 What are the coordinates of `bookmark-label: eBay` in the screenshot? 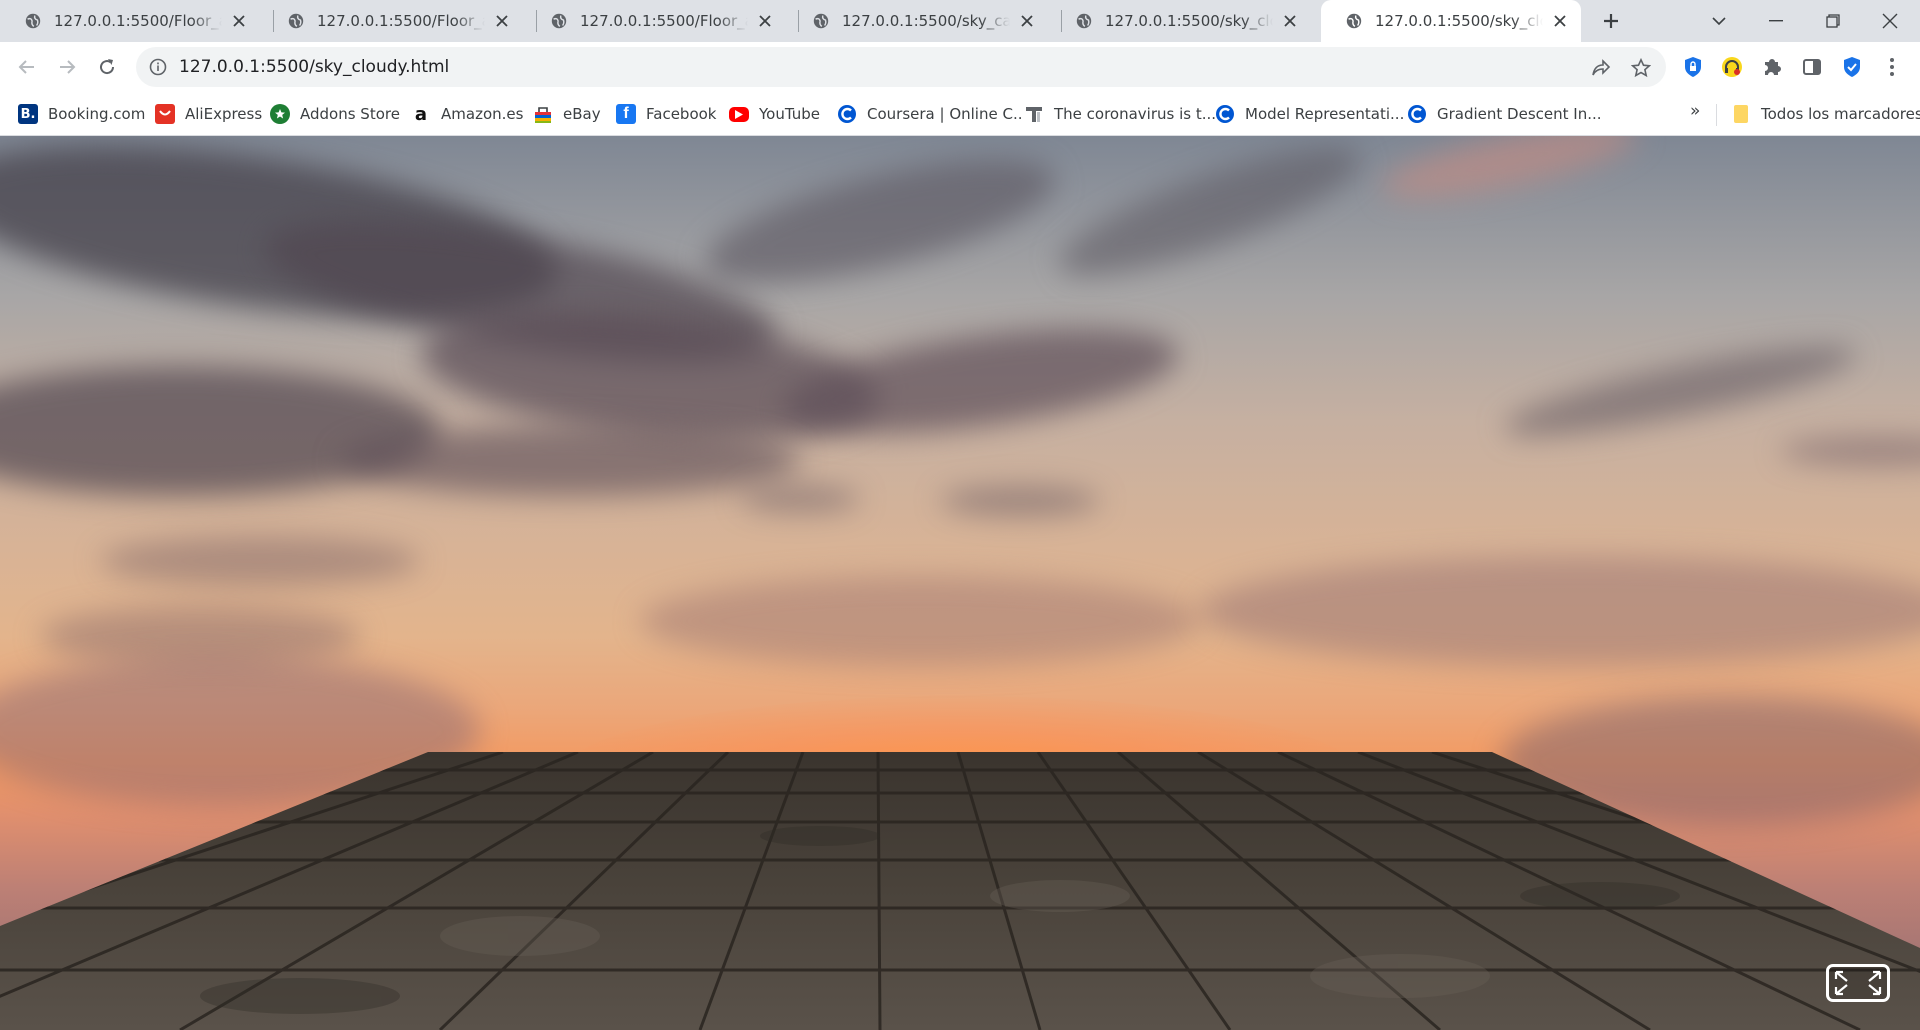 It's located at (582, 114).